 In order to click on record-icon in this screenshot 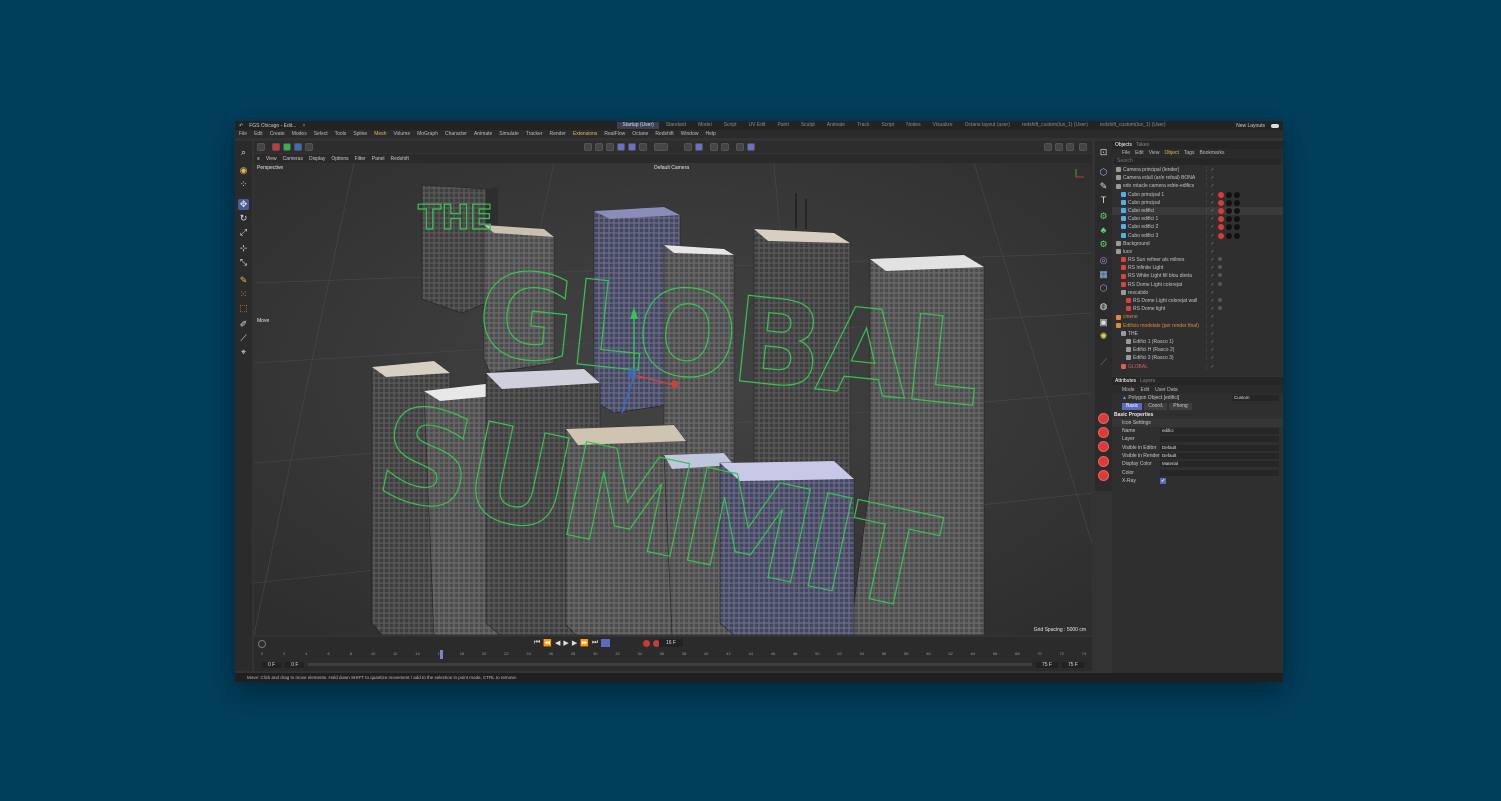, I will do `click(647, 643)`.